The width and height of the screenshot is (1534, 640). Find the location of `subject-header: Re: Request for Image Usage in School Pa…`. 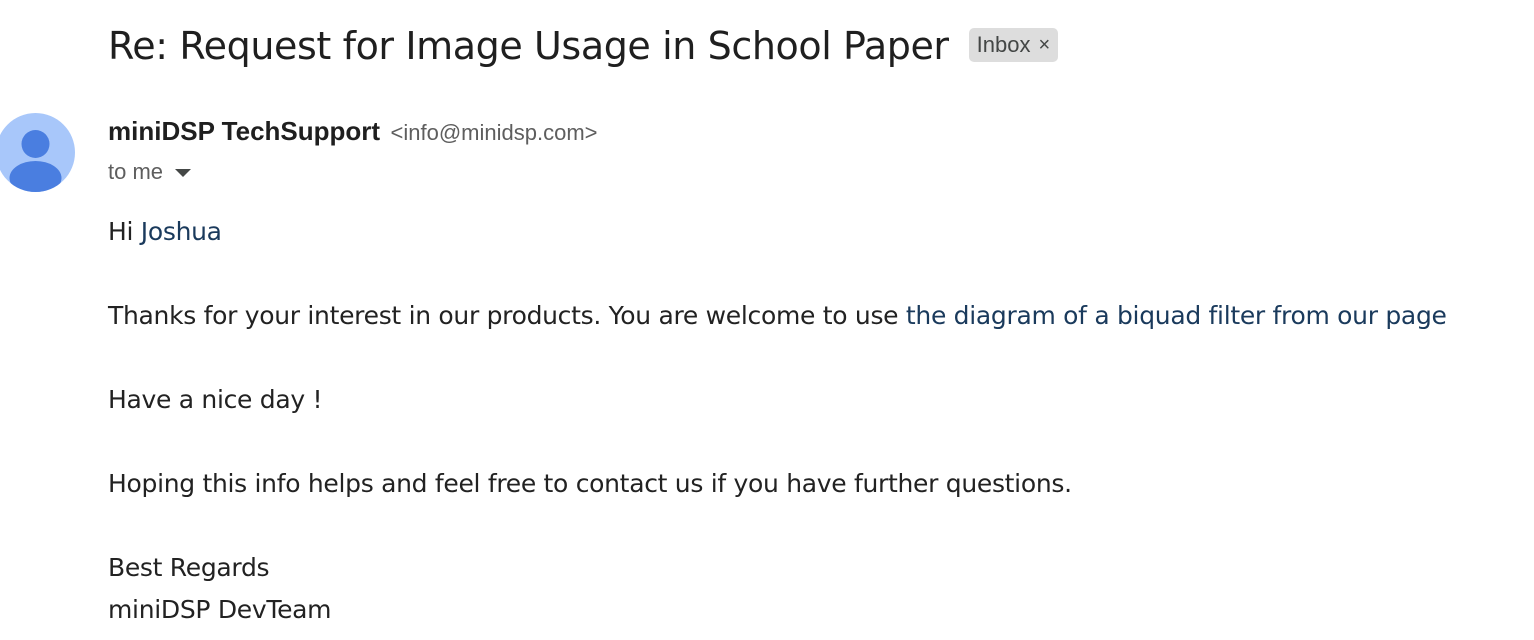

subject-header: Re: Request for Image Usage in School Pa… is located at coordinates (583, 46).